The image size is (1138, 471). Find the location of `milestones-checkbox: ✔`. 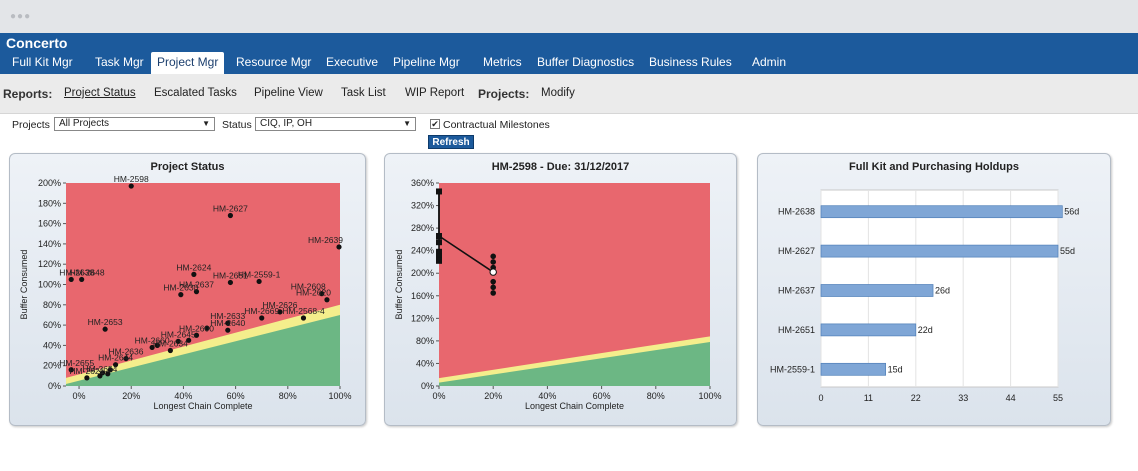

milestones-checkbox: ✔ is located at coordinates (435, 124).